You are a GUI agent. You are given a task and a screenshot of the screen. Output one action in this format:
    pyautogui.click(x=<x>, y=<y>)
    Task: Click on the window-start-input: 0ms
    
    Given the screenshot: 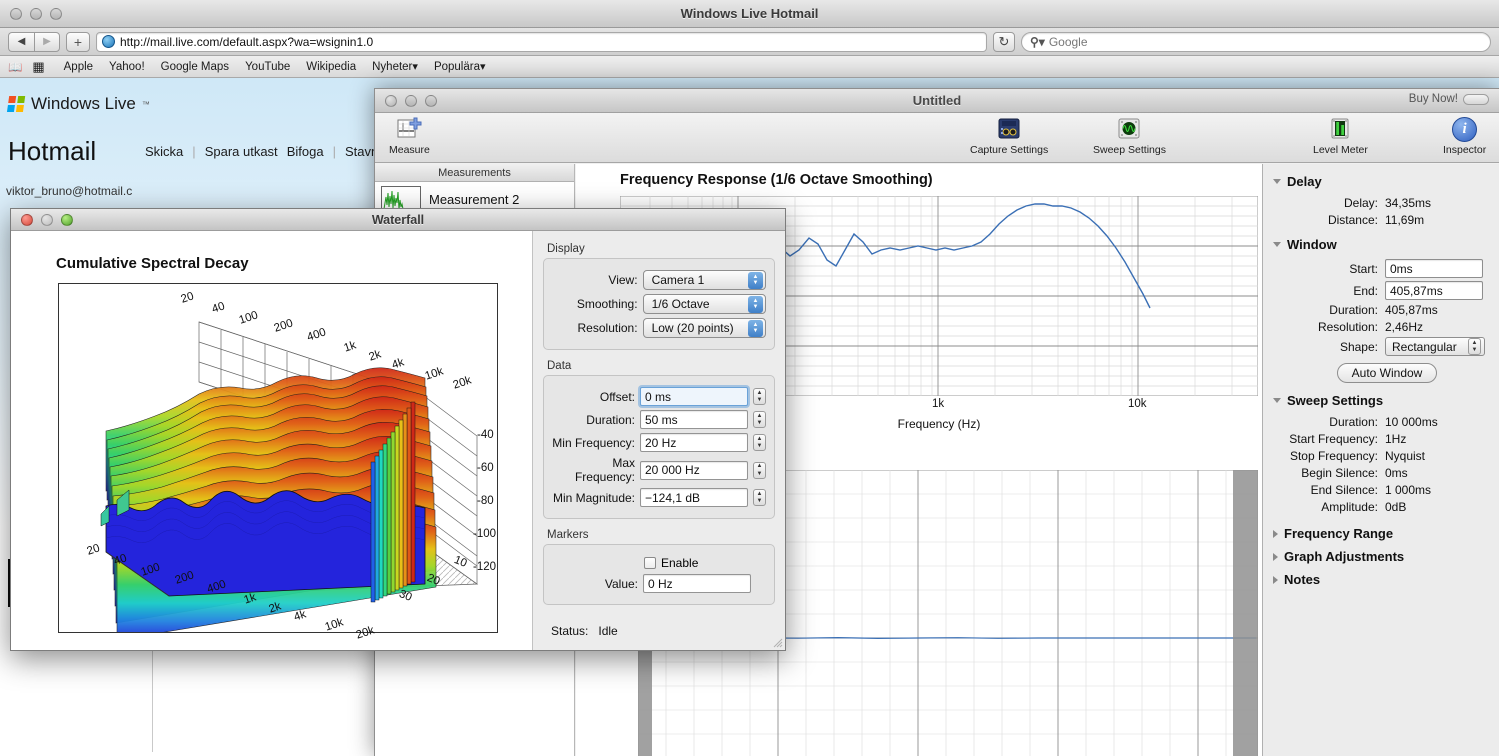 What is the action you would take?
    pyautogui.click(x=1434, y=268)
    